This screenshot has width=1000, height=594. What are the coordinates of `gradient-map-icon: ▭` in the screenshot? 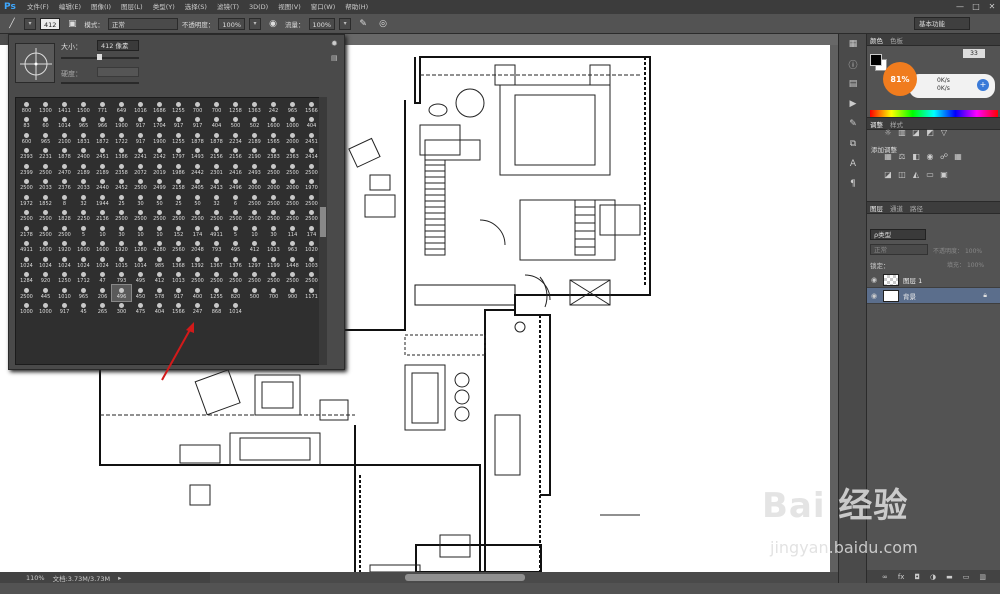 It's located at (930, 175).